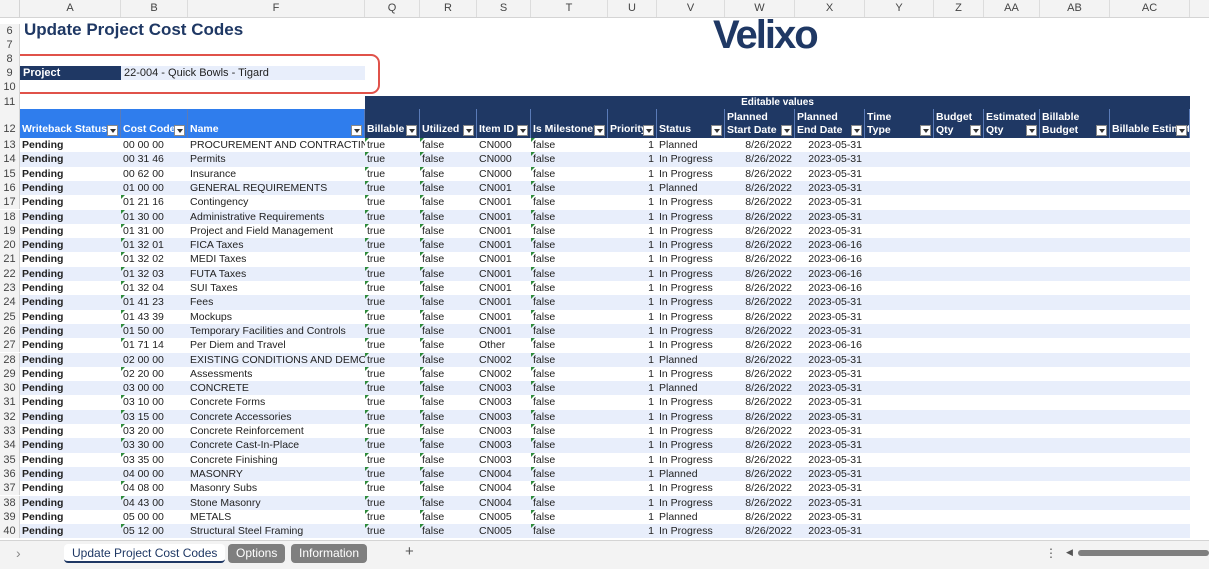 This screenshot has width=1209, height=569. I want to click on cell-name: MASONRY, so click(276, 474).